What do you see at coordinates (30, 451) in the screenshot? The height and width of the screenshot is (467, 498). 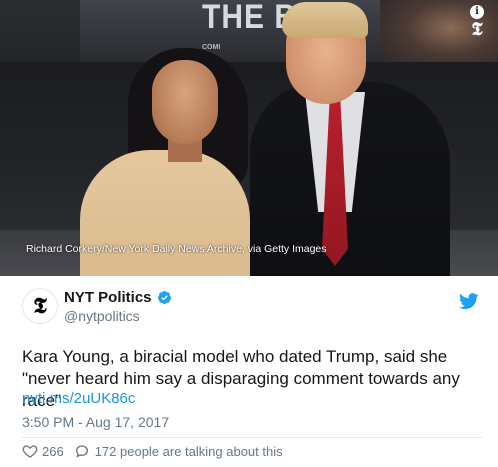 I see `heart-icon` at bounding box center [30, 451].